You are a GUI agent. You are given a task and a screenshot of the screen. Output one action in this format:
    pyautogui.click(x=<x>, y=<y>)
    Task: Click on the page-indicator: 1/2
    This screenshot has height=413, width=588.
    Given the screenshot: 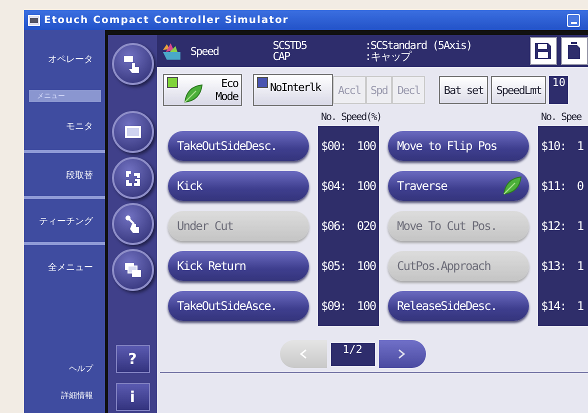 What is the action you would take?
    pyautogui.click(x=352, y=354)
    